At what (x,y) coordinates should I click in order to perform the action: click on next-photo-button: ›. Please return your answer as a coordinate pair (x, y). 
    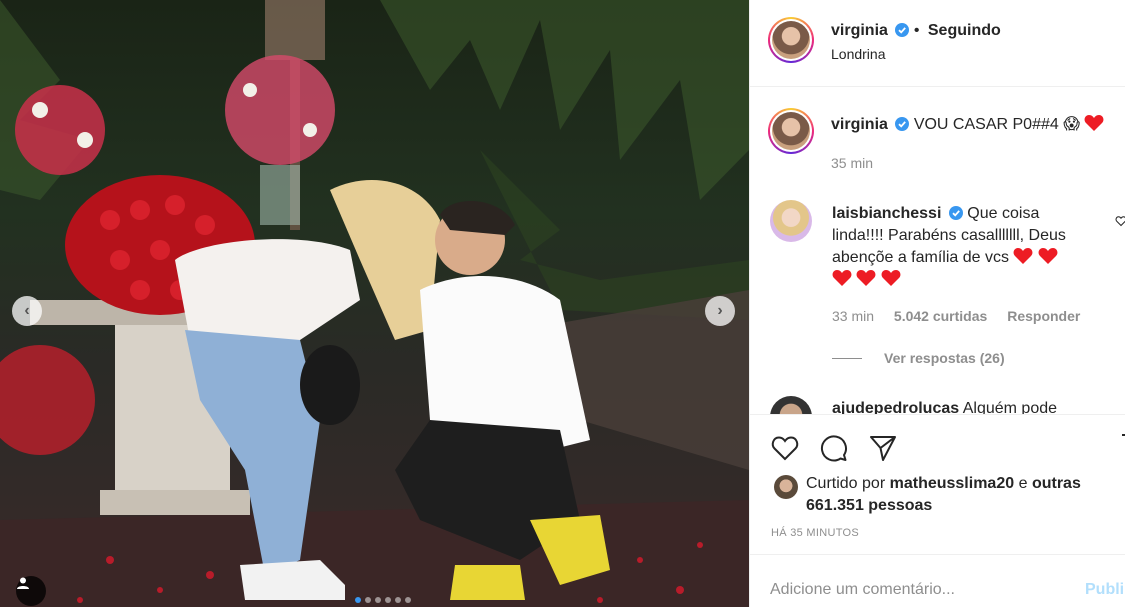
    Looking at the image, I should click on (720, 311).